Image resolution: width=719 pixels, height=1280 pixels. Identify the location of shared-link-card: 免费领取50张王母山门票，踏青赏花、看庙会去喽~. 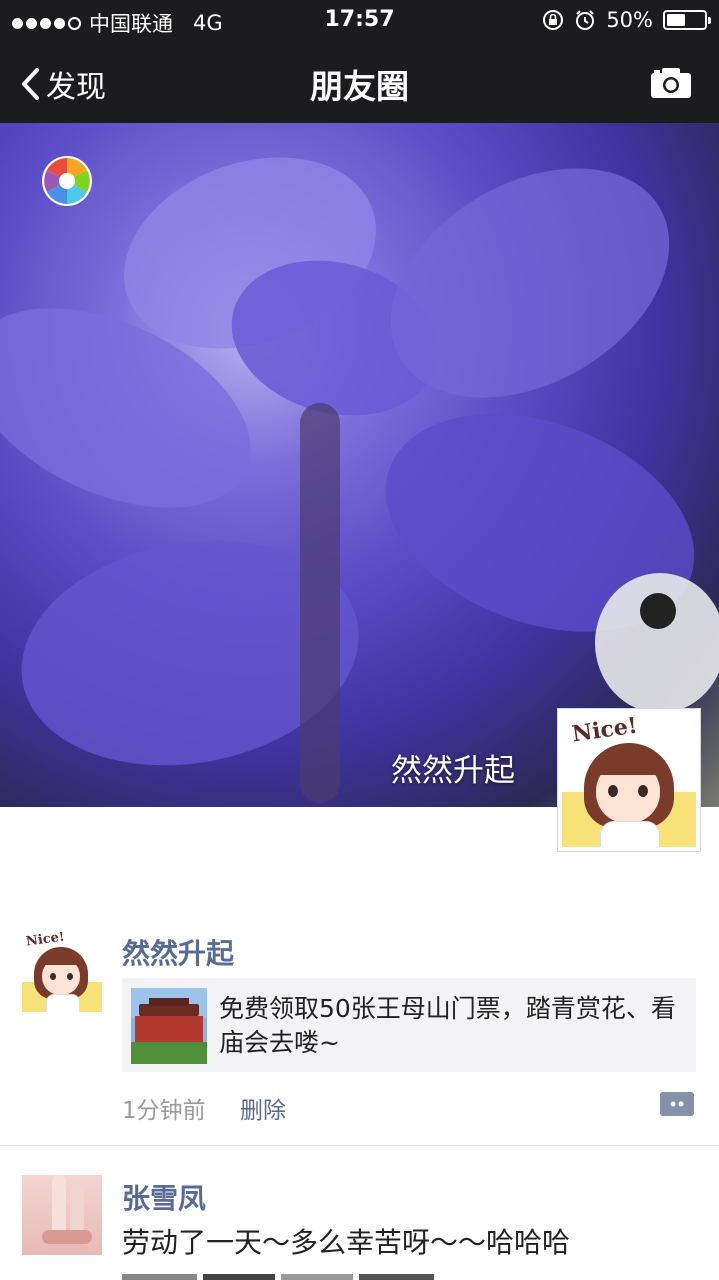
(409, 1025).